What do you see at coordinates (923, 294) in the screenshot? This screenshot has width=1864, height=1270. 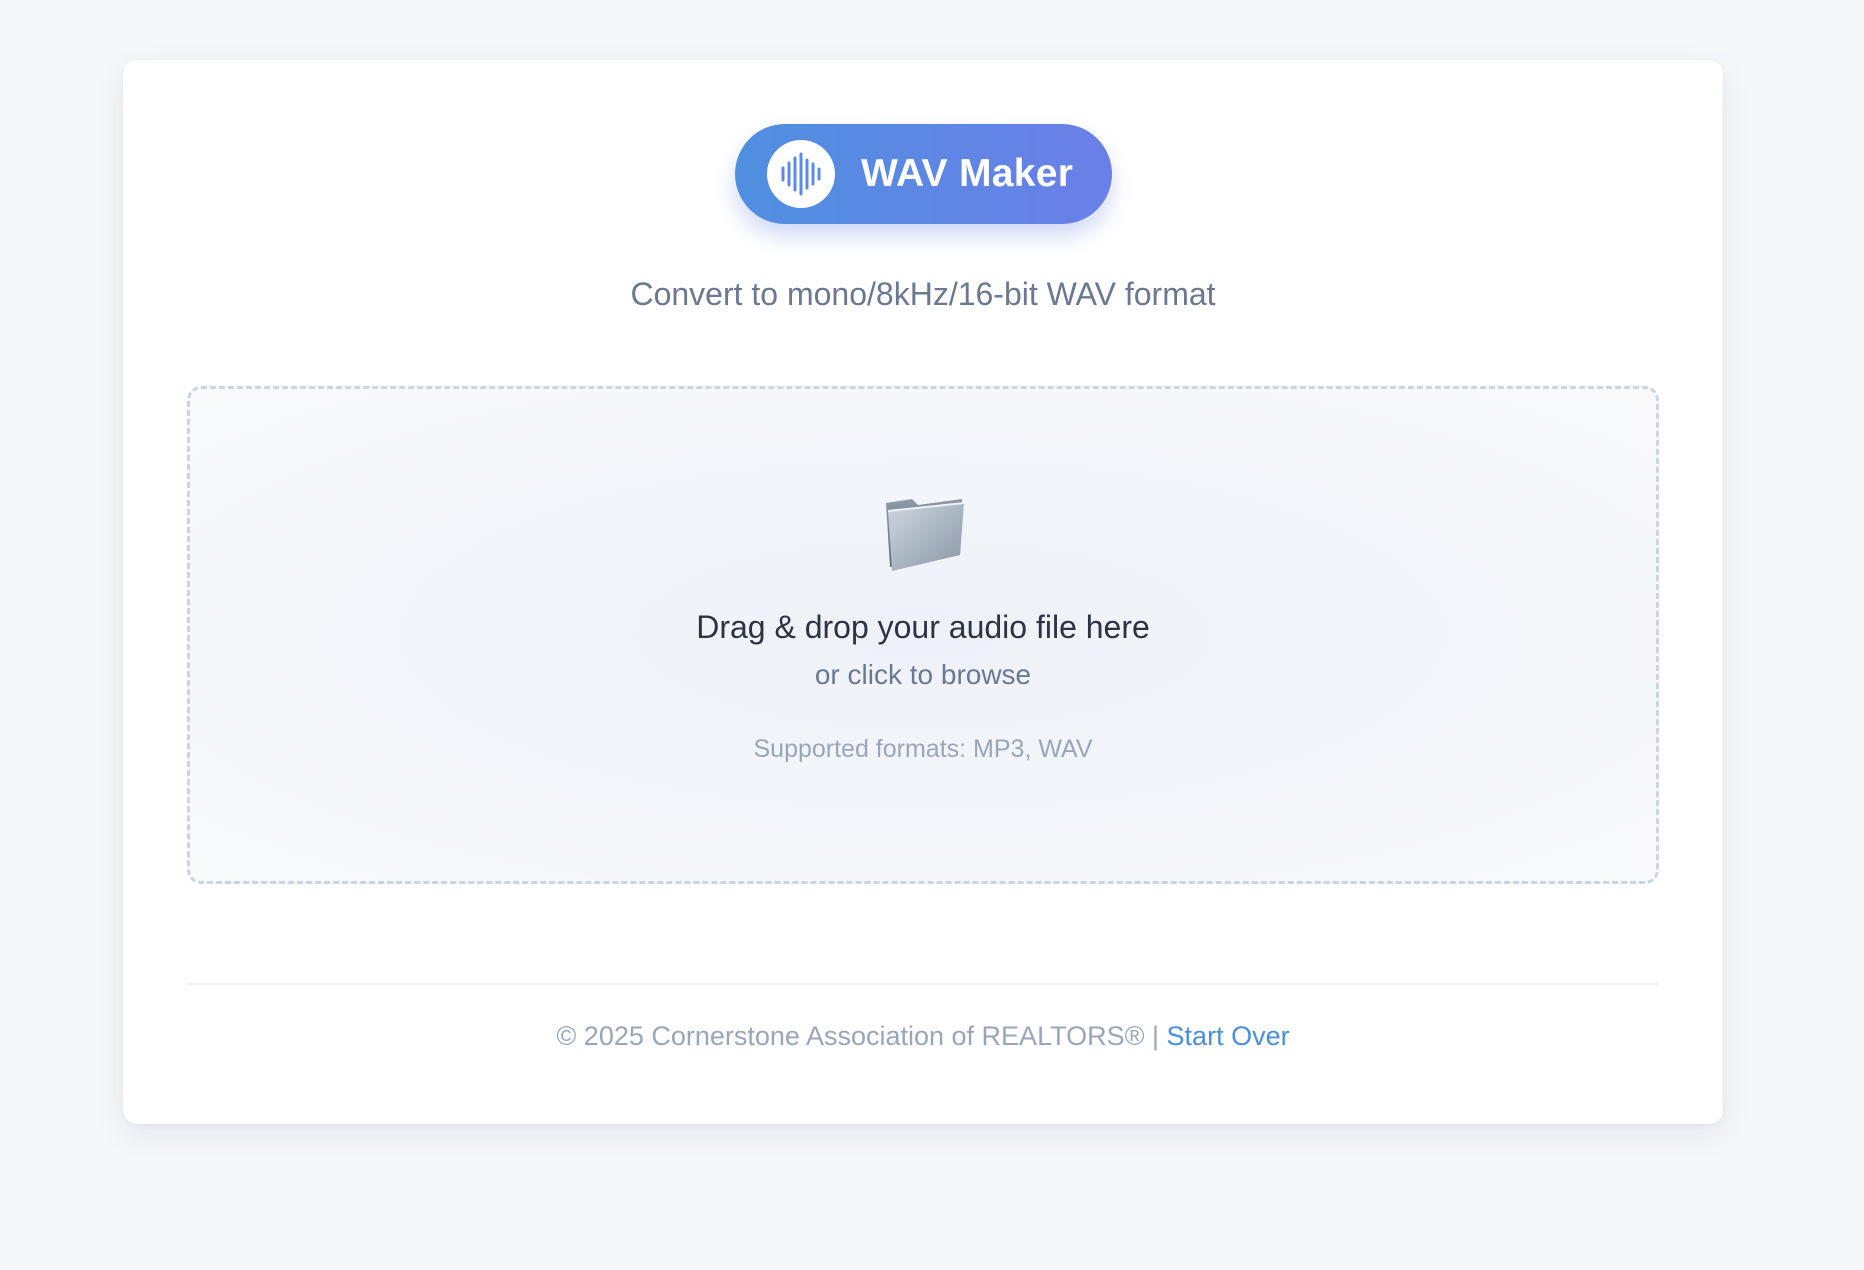 I see `app-subtitle: Convert to mono/8kHz/16-bit WAV format` at bounding box center [923, 294].